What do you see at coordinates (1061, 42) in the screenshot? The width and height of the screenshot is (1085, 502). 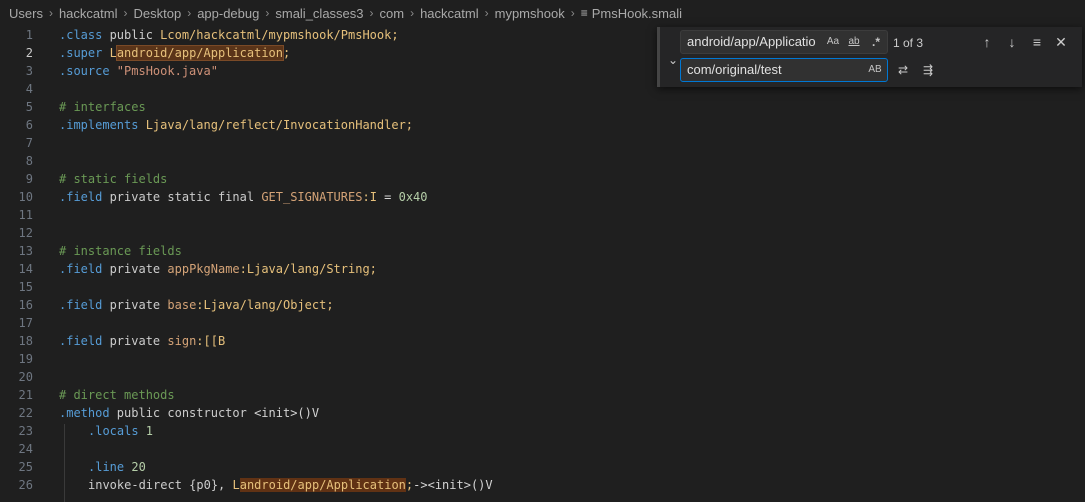 I see `close-icon: ✕` at bounding box center [1061, 42].